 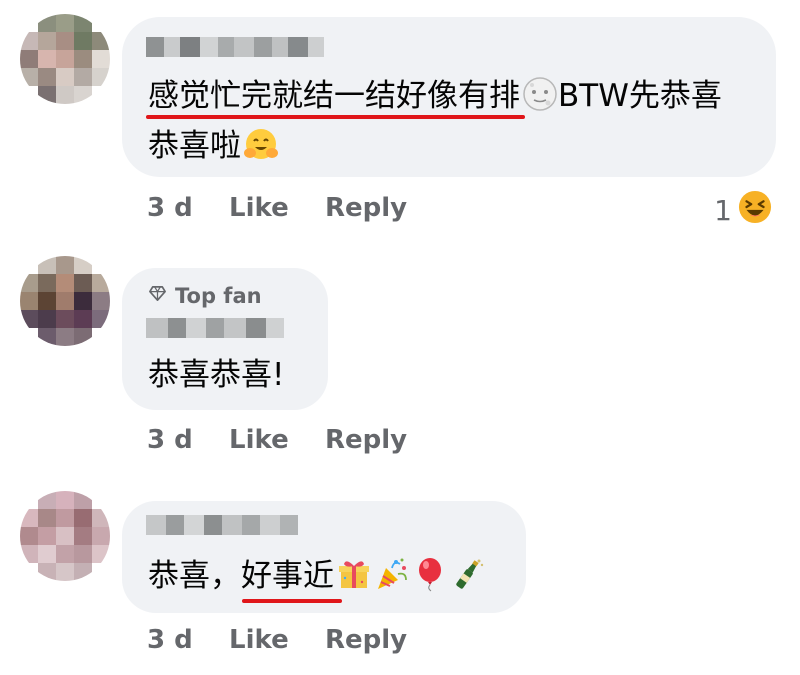 What do you see at coordinates (225, 339) in the screenshot?
I see `comment-bubble: Top fan 恭喜恭喜!` at bounding box center [225, 339].